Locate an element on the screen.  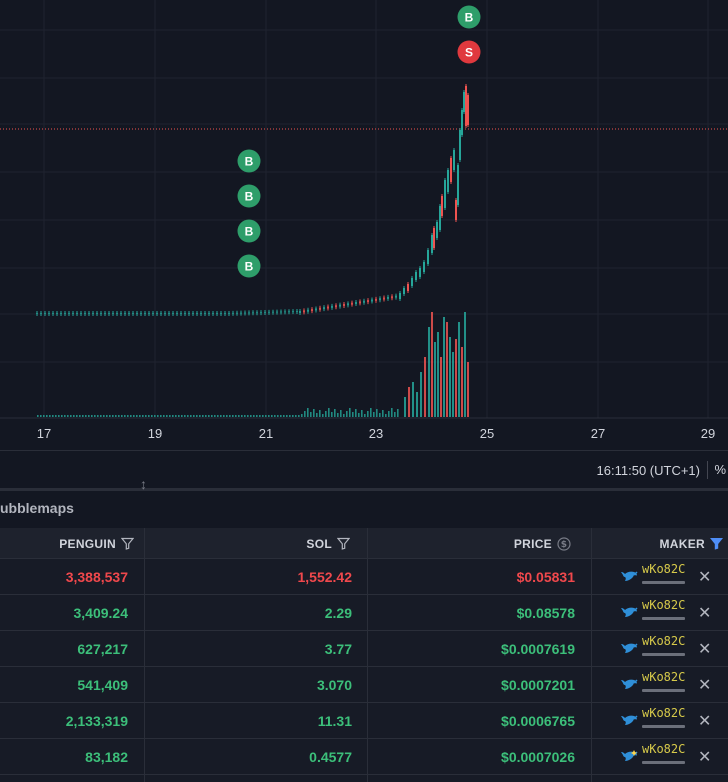
header-price: PRICE $ is located at coordinates (469, 543).